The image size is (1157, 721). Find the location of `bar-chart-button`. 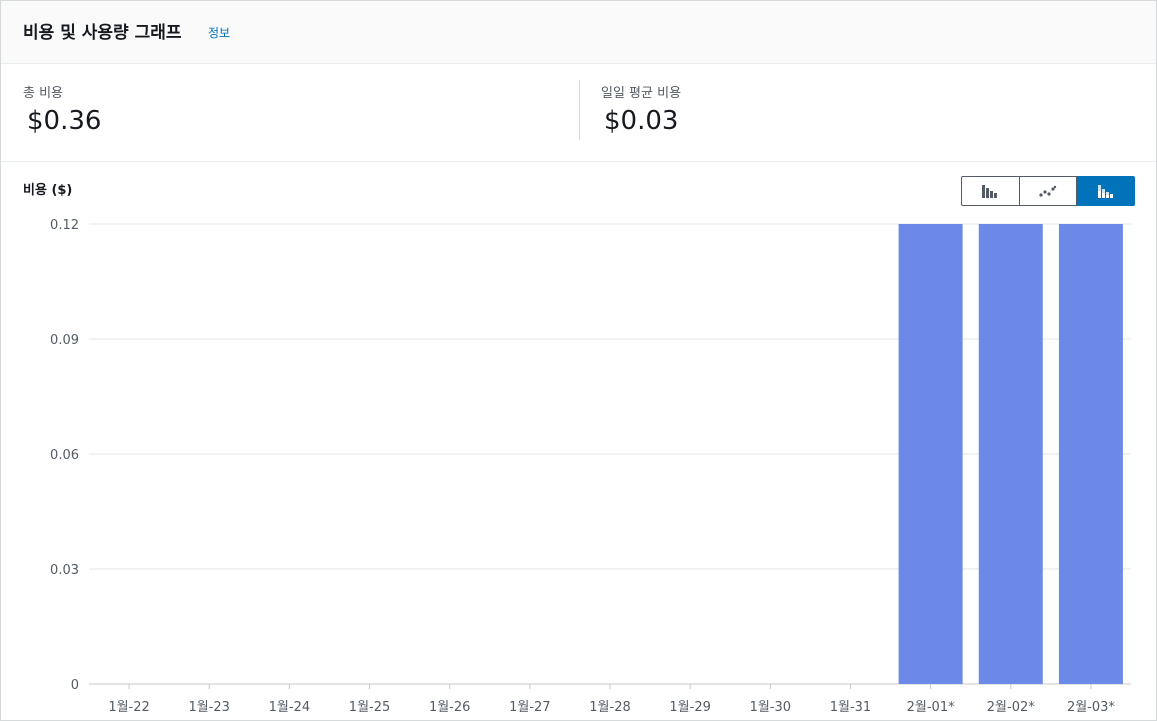

bar-chart-button is located at coordinates (990, 191).